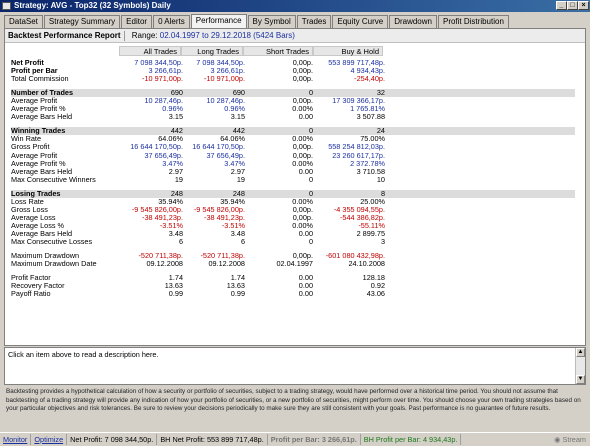 The height and width of the screenshot is (446, 590). Describe the element at coordinates (380, 179) in the screenshot. I see `row-value: 10` at that location.